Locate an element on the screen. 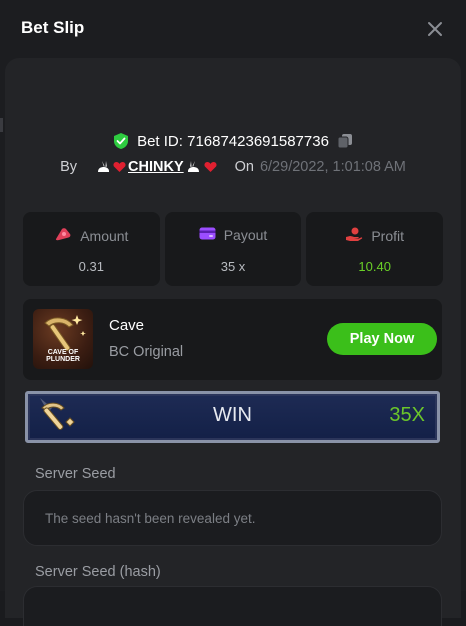 Image resolution: width=466 pixels, height=626 pixels. game-thumbnail-title: Cave of Plunder is located at coordinates (63, 356).